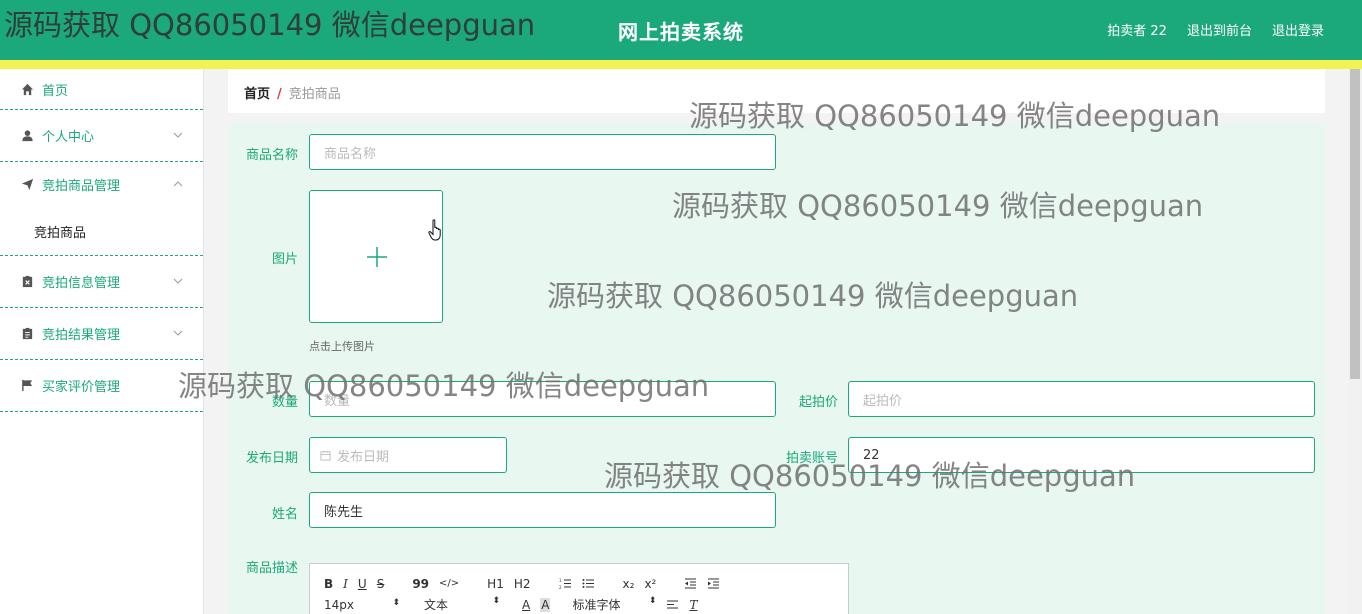 The height and width of the screenshot is (614, 1362). Describe the element at coordinates (681, 30) in the screenshot. I see `top-header: 网上拍卖系统 拍卖者 22 退出到前台 退出登录` at that location.